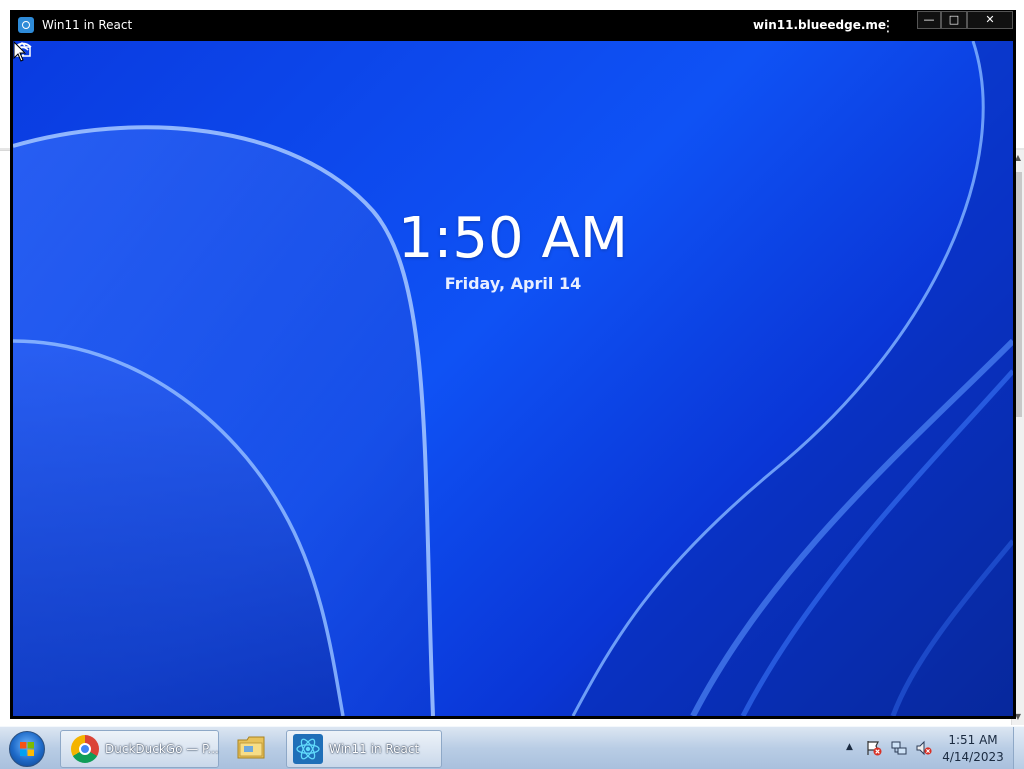 This screenshot has height=769, width=1024. Describe the element at coordinates (888, 26) in the screenshot. I see `kebab-icon: ⋮` at that location.